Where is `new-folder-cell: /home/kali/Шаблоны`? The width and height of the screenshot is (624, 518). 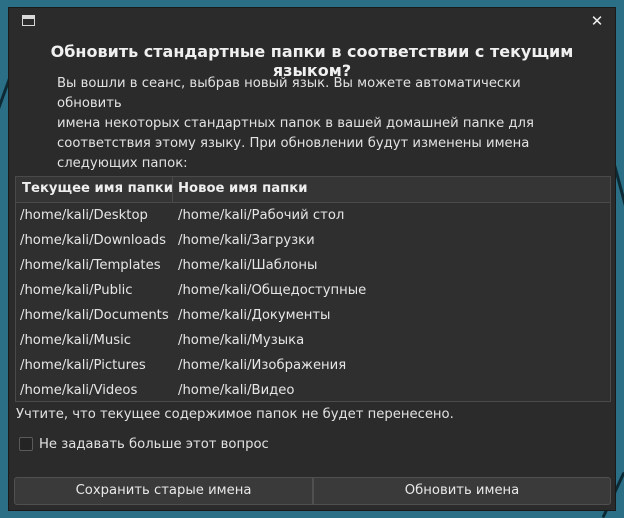
new-folder-cell: /home/kali/Шаблоны is located at coordinates (248, 265).